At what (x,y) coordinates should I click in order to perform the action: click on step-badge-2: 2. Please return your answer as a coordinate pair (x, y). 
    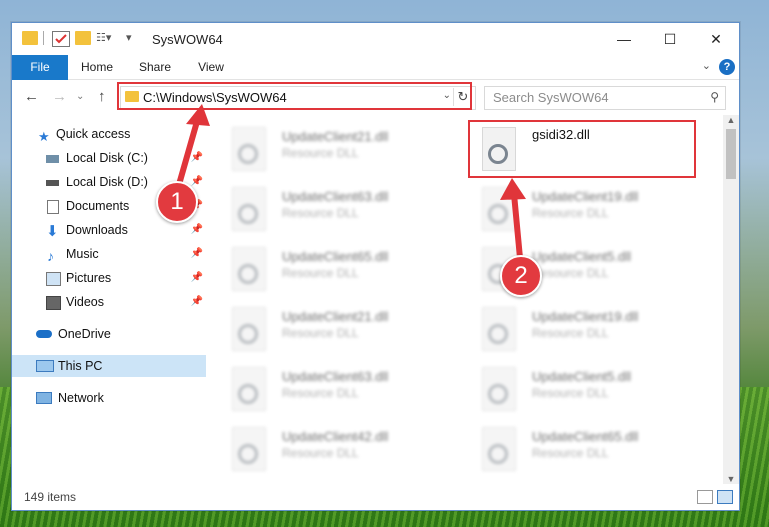
    Looking at the image, I should click on (521, 276).